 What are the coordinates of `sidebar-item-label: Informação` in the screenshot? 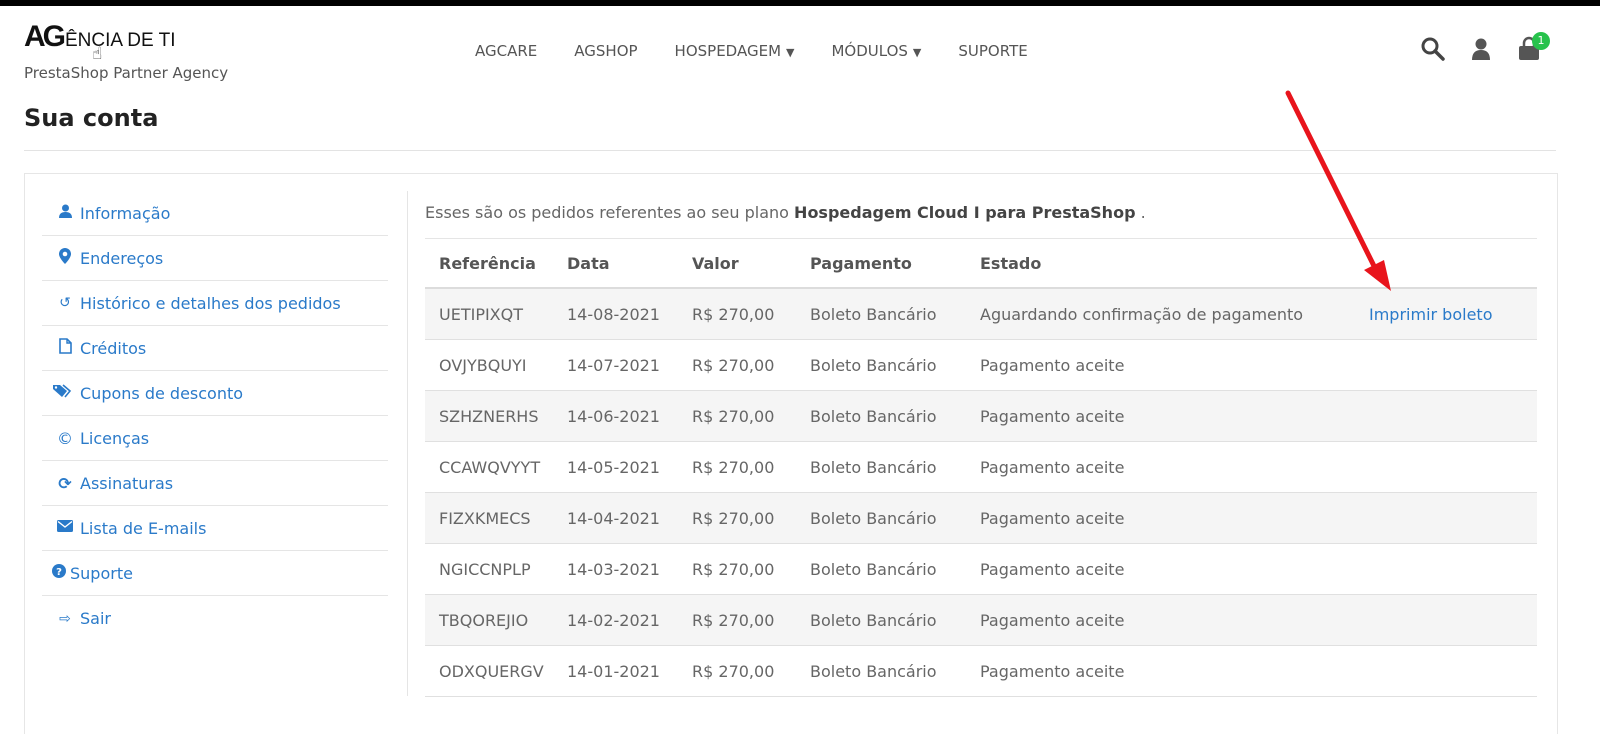 It's located at (125, 213).